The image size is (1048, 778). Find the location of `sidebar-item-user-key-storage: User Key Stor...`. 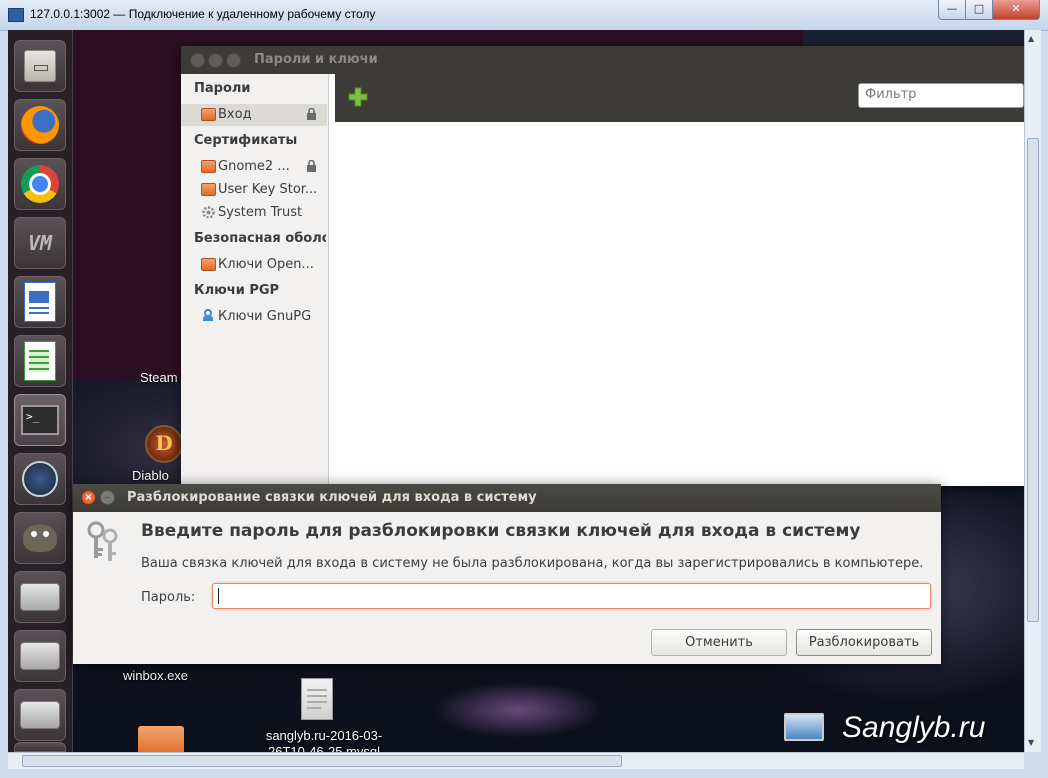

sidebar-item-user-key-storage: User Key Stor... is located at coordinates (254, 190).